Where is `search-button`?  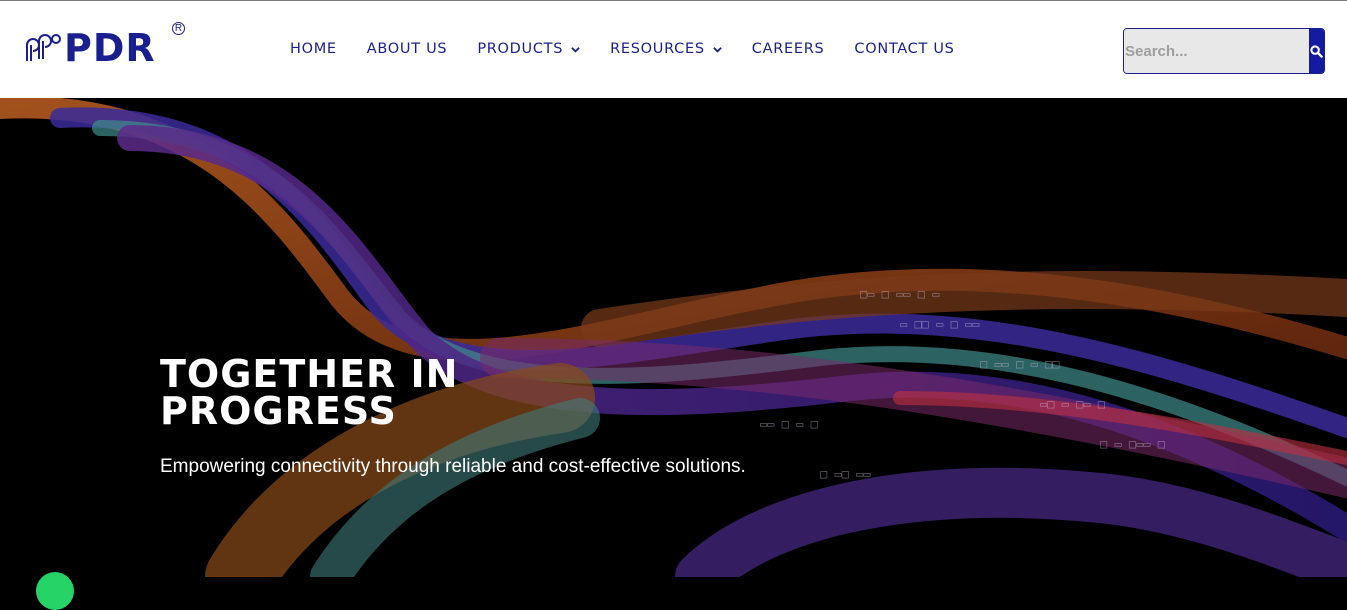 search-button is located at coordinates (1316, 51).